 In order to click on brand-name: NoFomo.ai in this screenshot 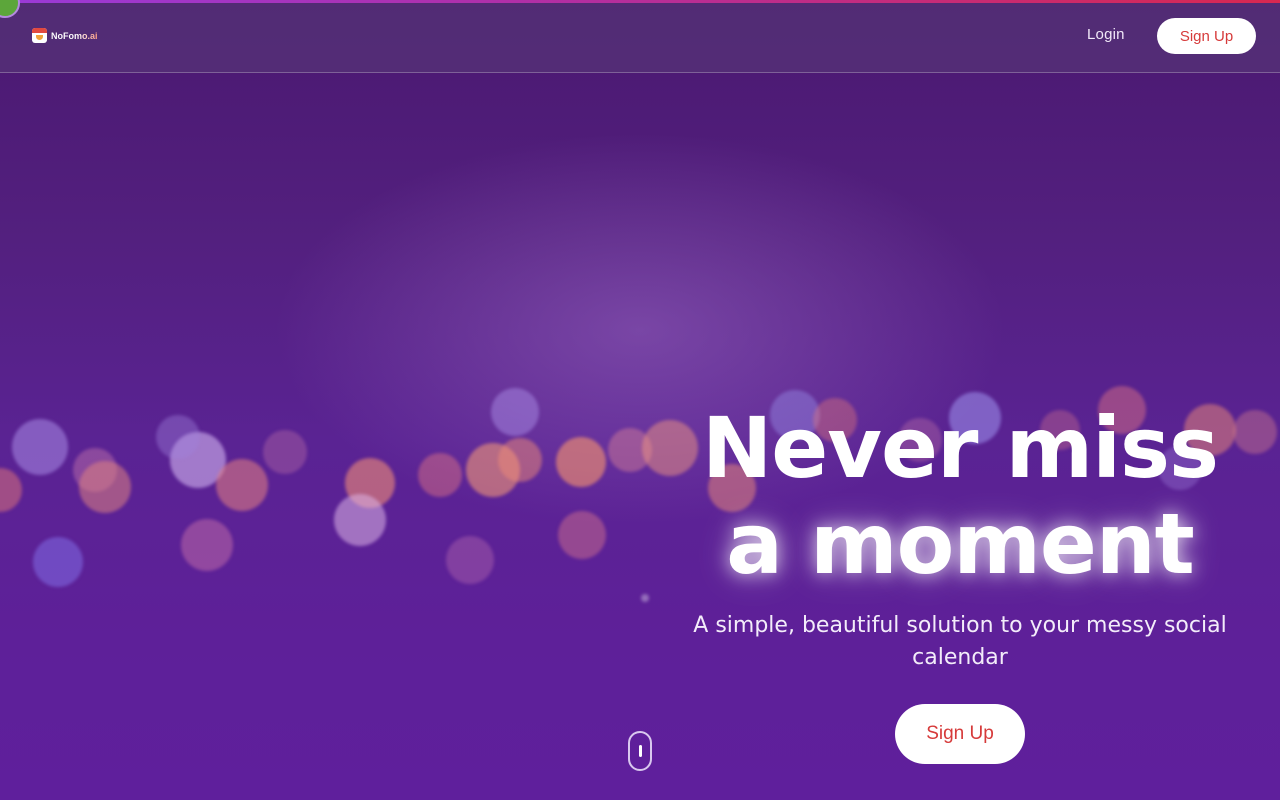, I will do `click(74, 35)`.